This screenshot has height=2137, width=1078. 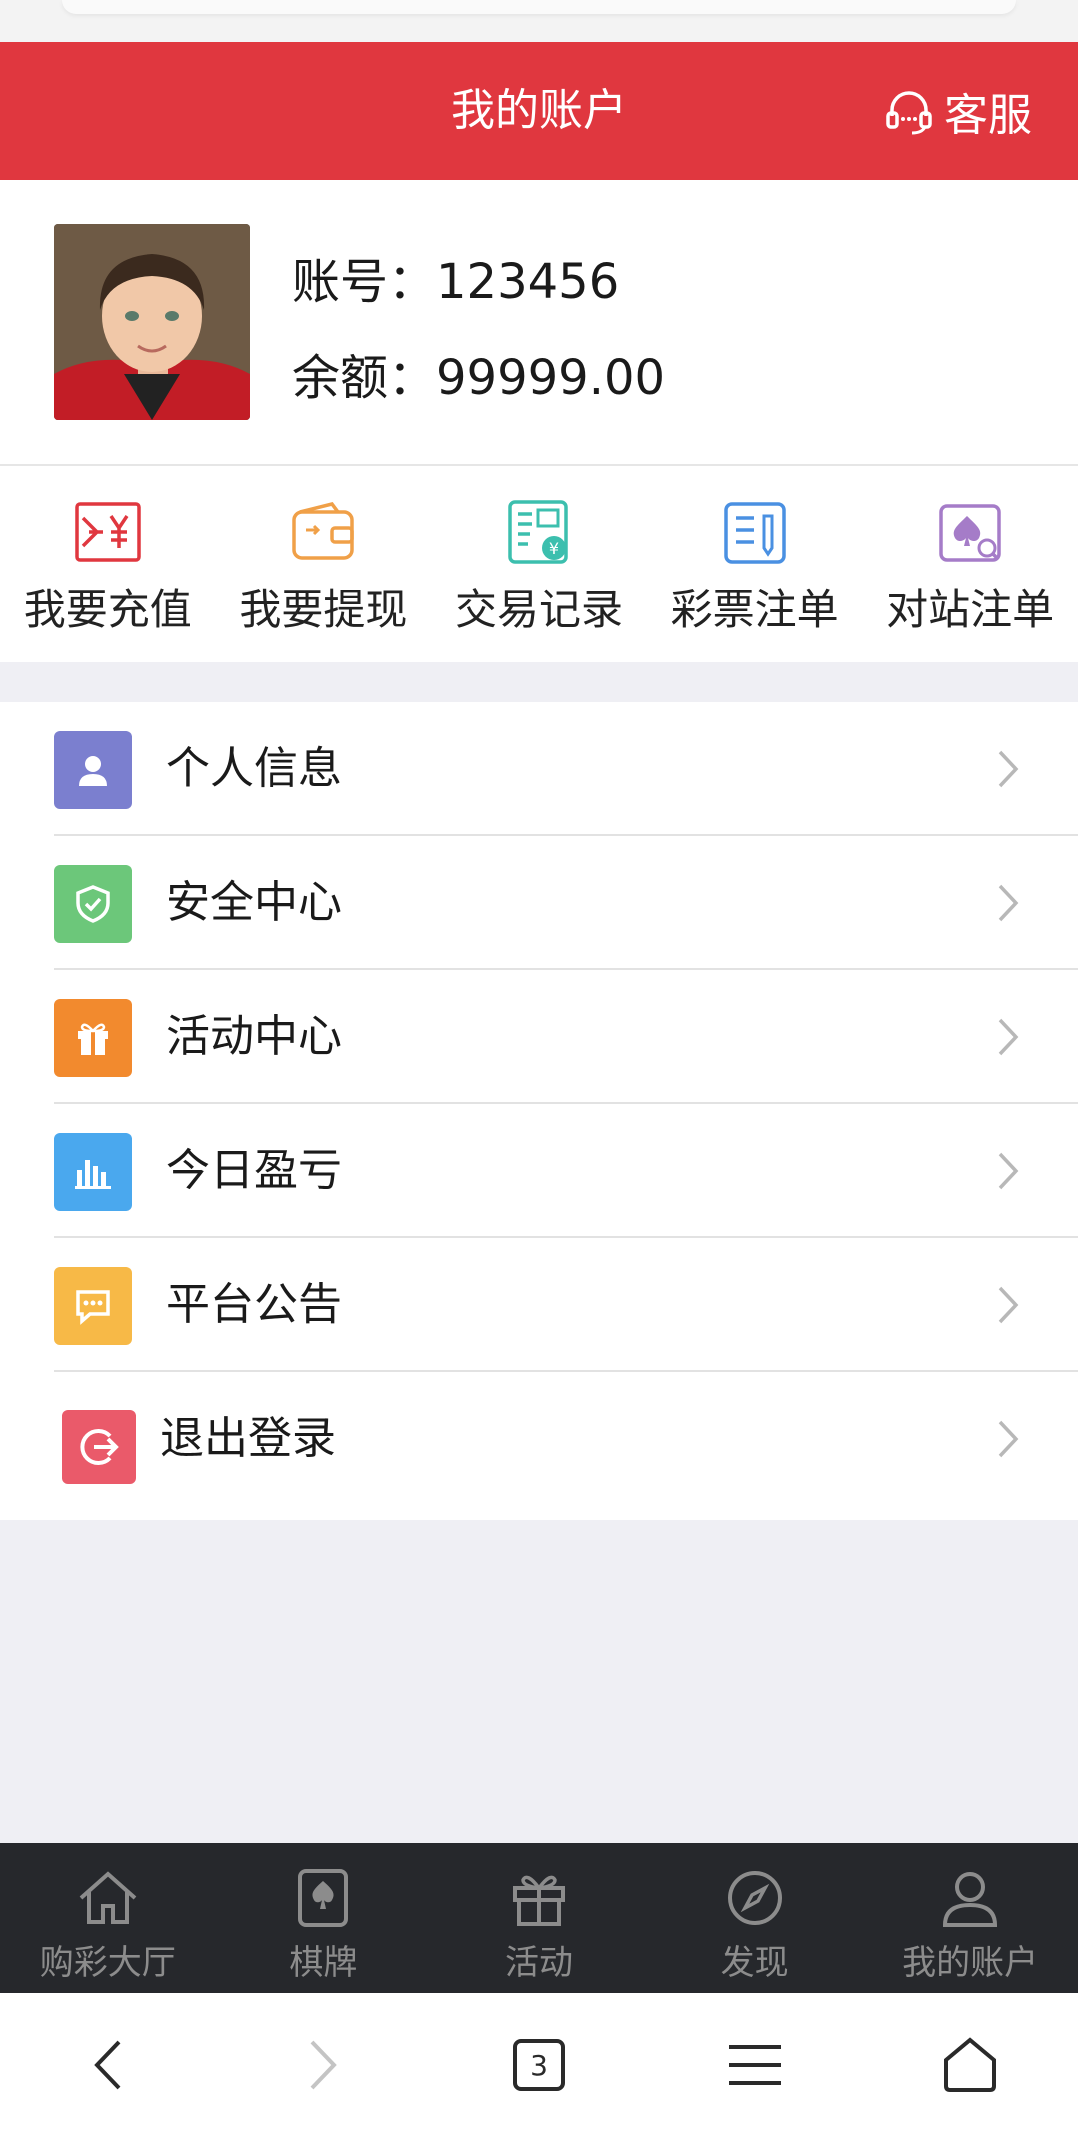 I want to click on browser-menu-button, so click(x=755, y=2065).